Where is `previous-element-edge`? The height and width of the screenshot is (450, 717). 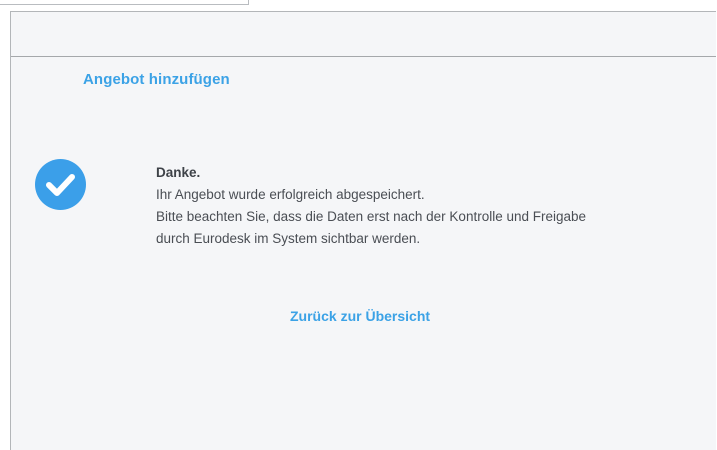
previous-element-edge is located at coordinates (124, 2).